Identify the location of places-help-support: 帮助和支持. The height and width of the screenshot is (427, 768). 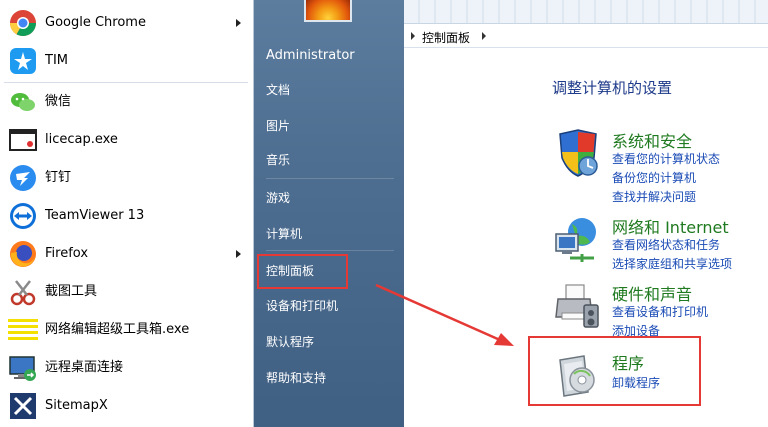
(296, 378).